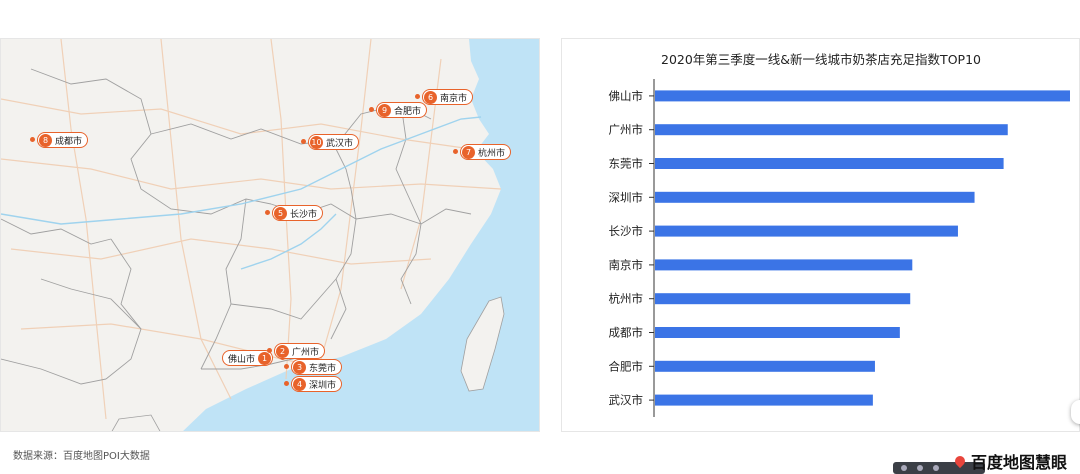  What do you see at coordinates (81, 456) in the screenshot?
I see `source-note: 数据来源：百度地图POI大数据` at bounding box center [81, 456].